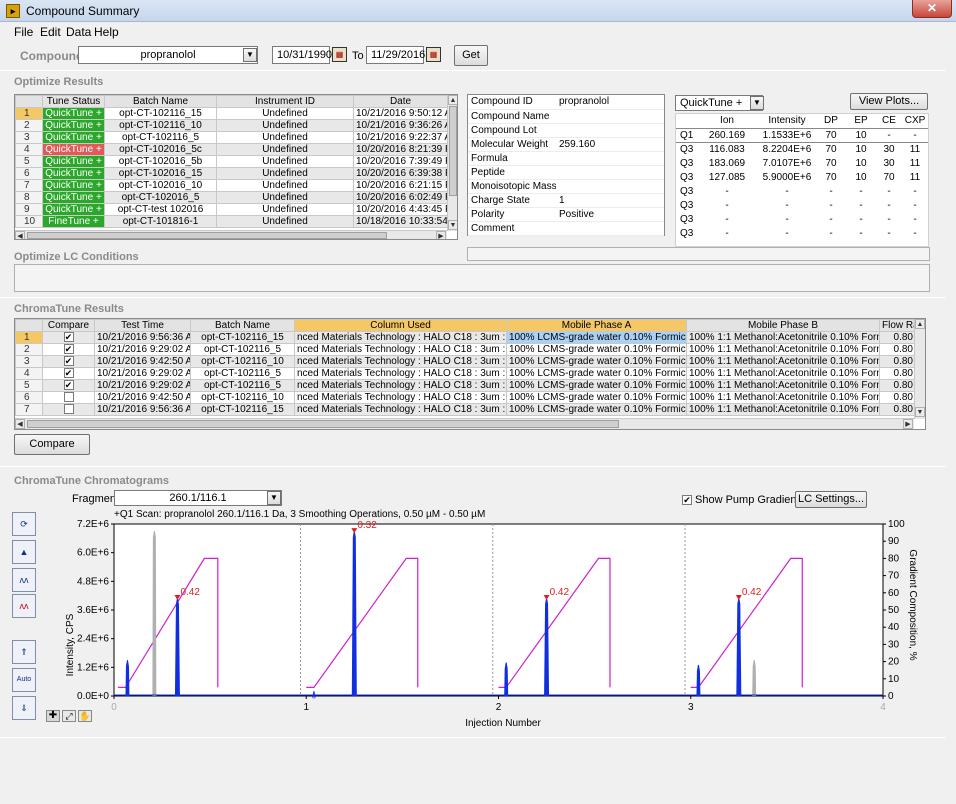 This screenshot has width=956, height=804. Describe the element at coordinates (29, 209) in the screenshot. I see `row-number: 9` at that location.